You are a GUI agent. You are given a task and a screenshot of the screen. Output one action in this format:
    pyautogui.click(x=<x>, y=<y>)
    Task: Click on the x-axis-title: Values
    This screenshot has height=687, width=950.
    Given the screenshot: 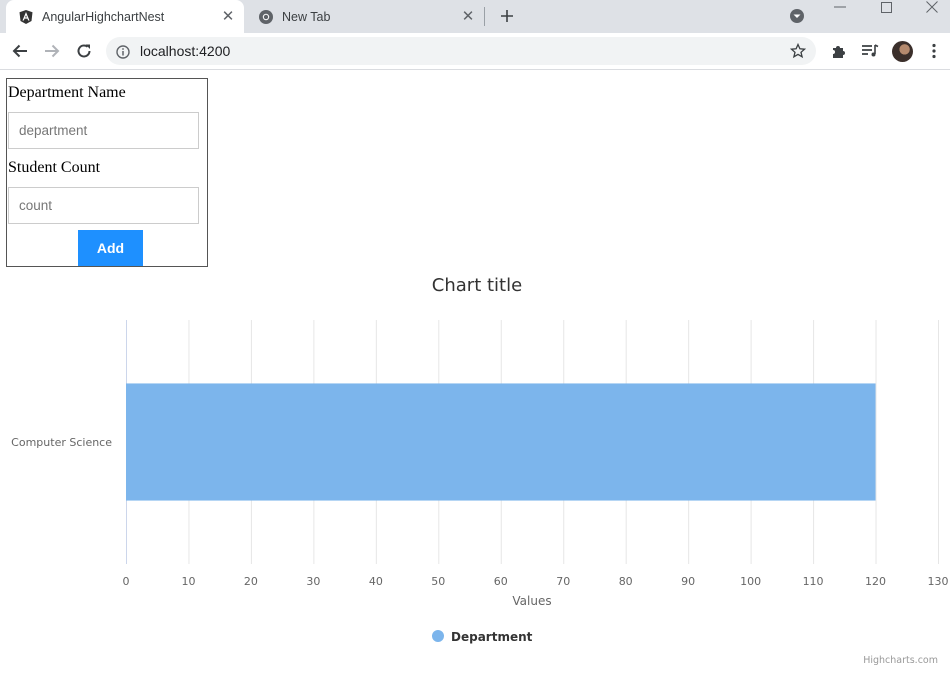 What is the action you would take?
    pyautogui.click(x=531, y=601)
    